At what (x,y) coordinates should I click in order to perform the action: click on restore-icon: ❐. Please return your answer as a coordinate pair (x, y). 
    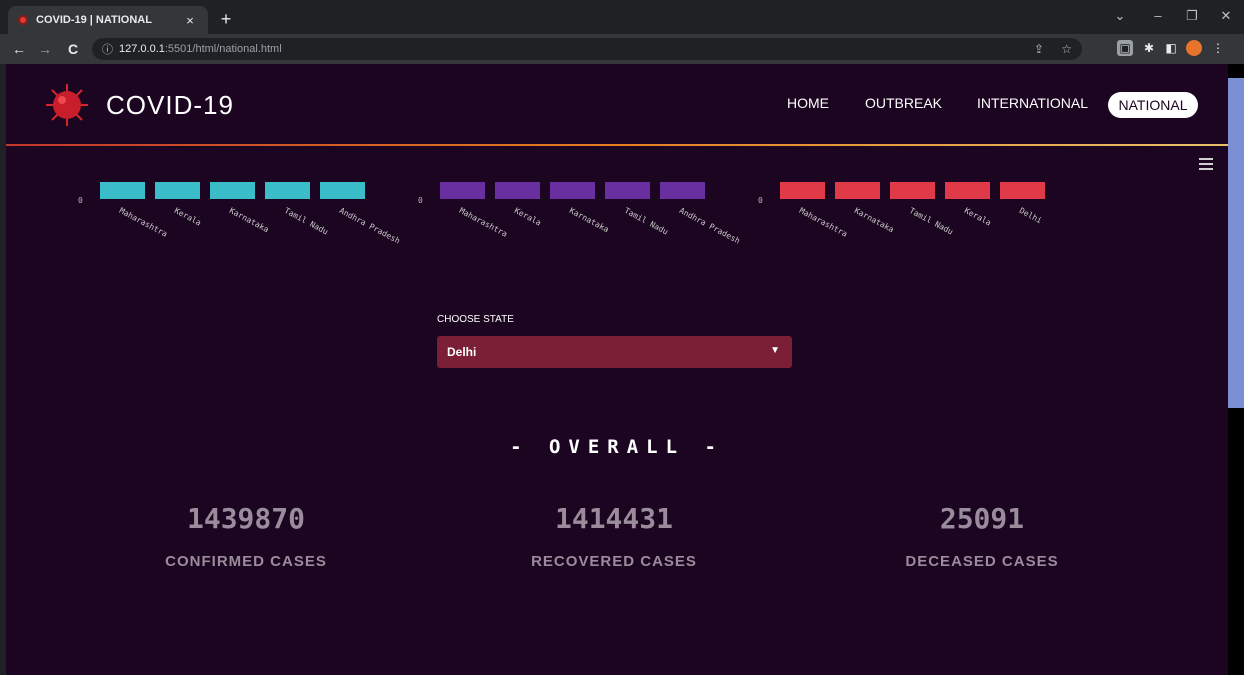
    Looking at the image, I should click on (1192, 16).